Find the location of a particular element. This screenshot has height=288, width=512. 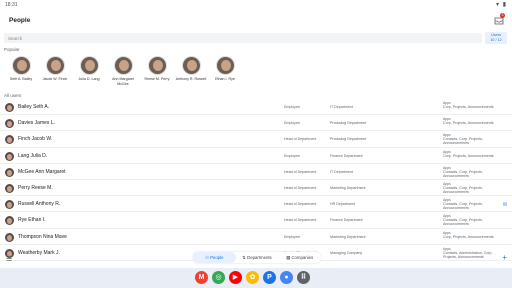

user-department: IT Department is located at coordinates (341, 171).